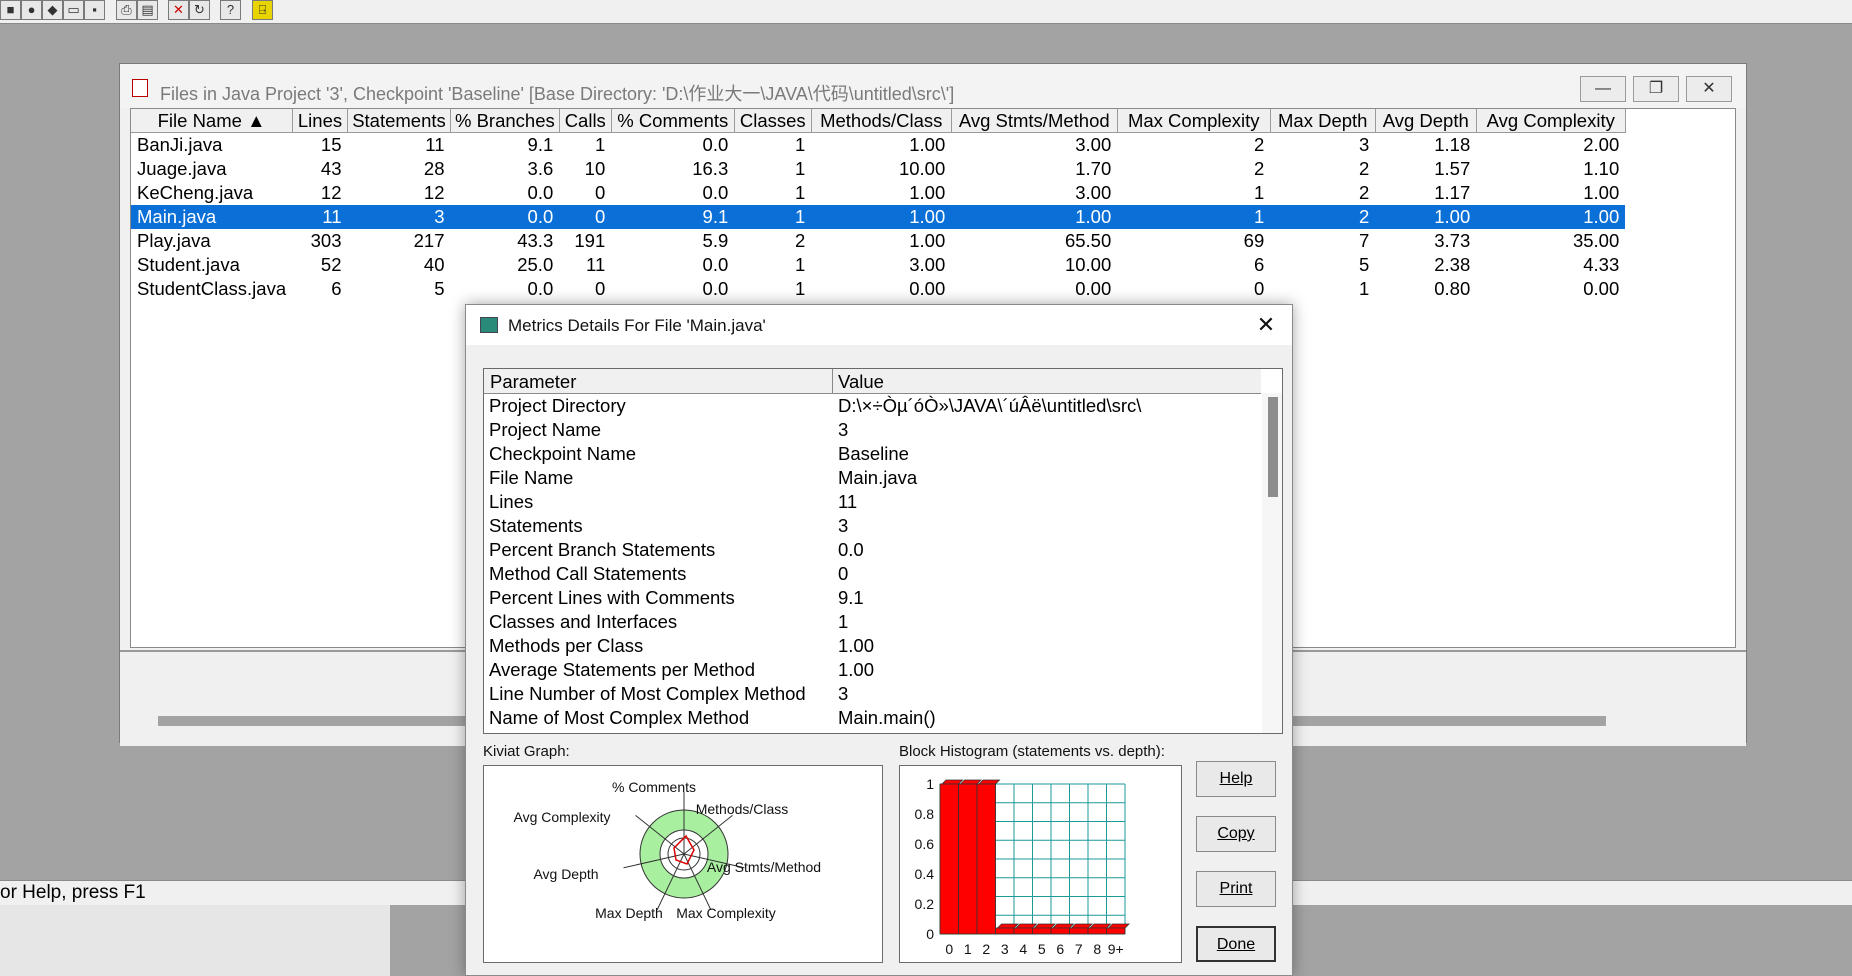  I want to click on scrollbar-thumb, so click(1273, 447).